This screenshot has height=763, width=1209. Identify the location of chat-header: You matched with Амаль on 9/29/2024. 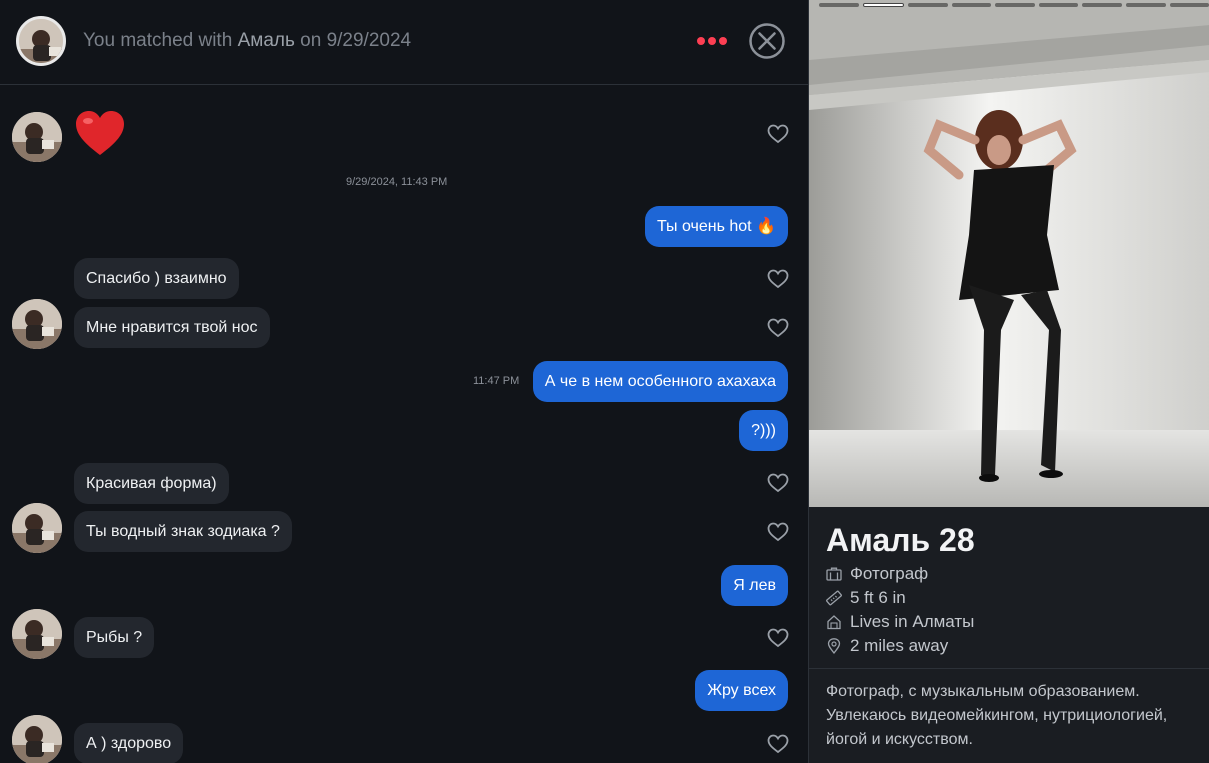
(404, 42).